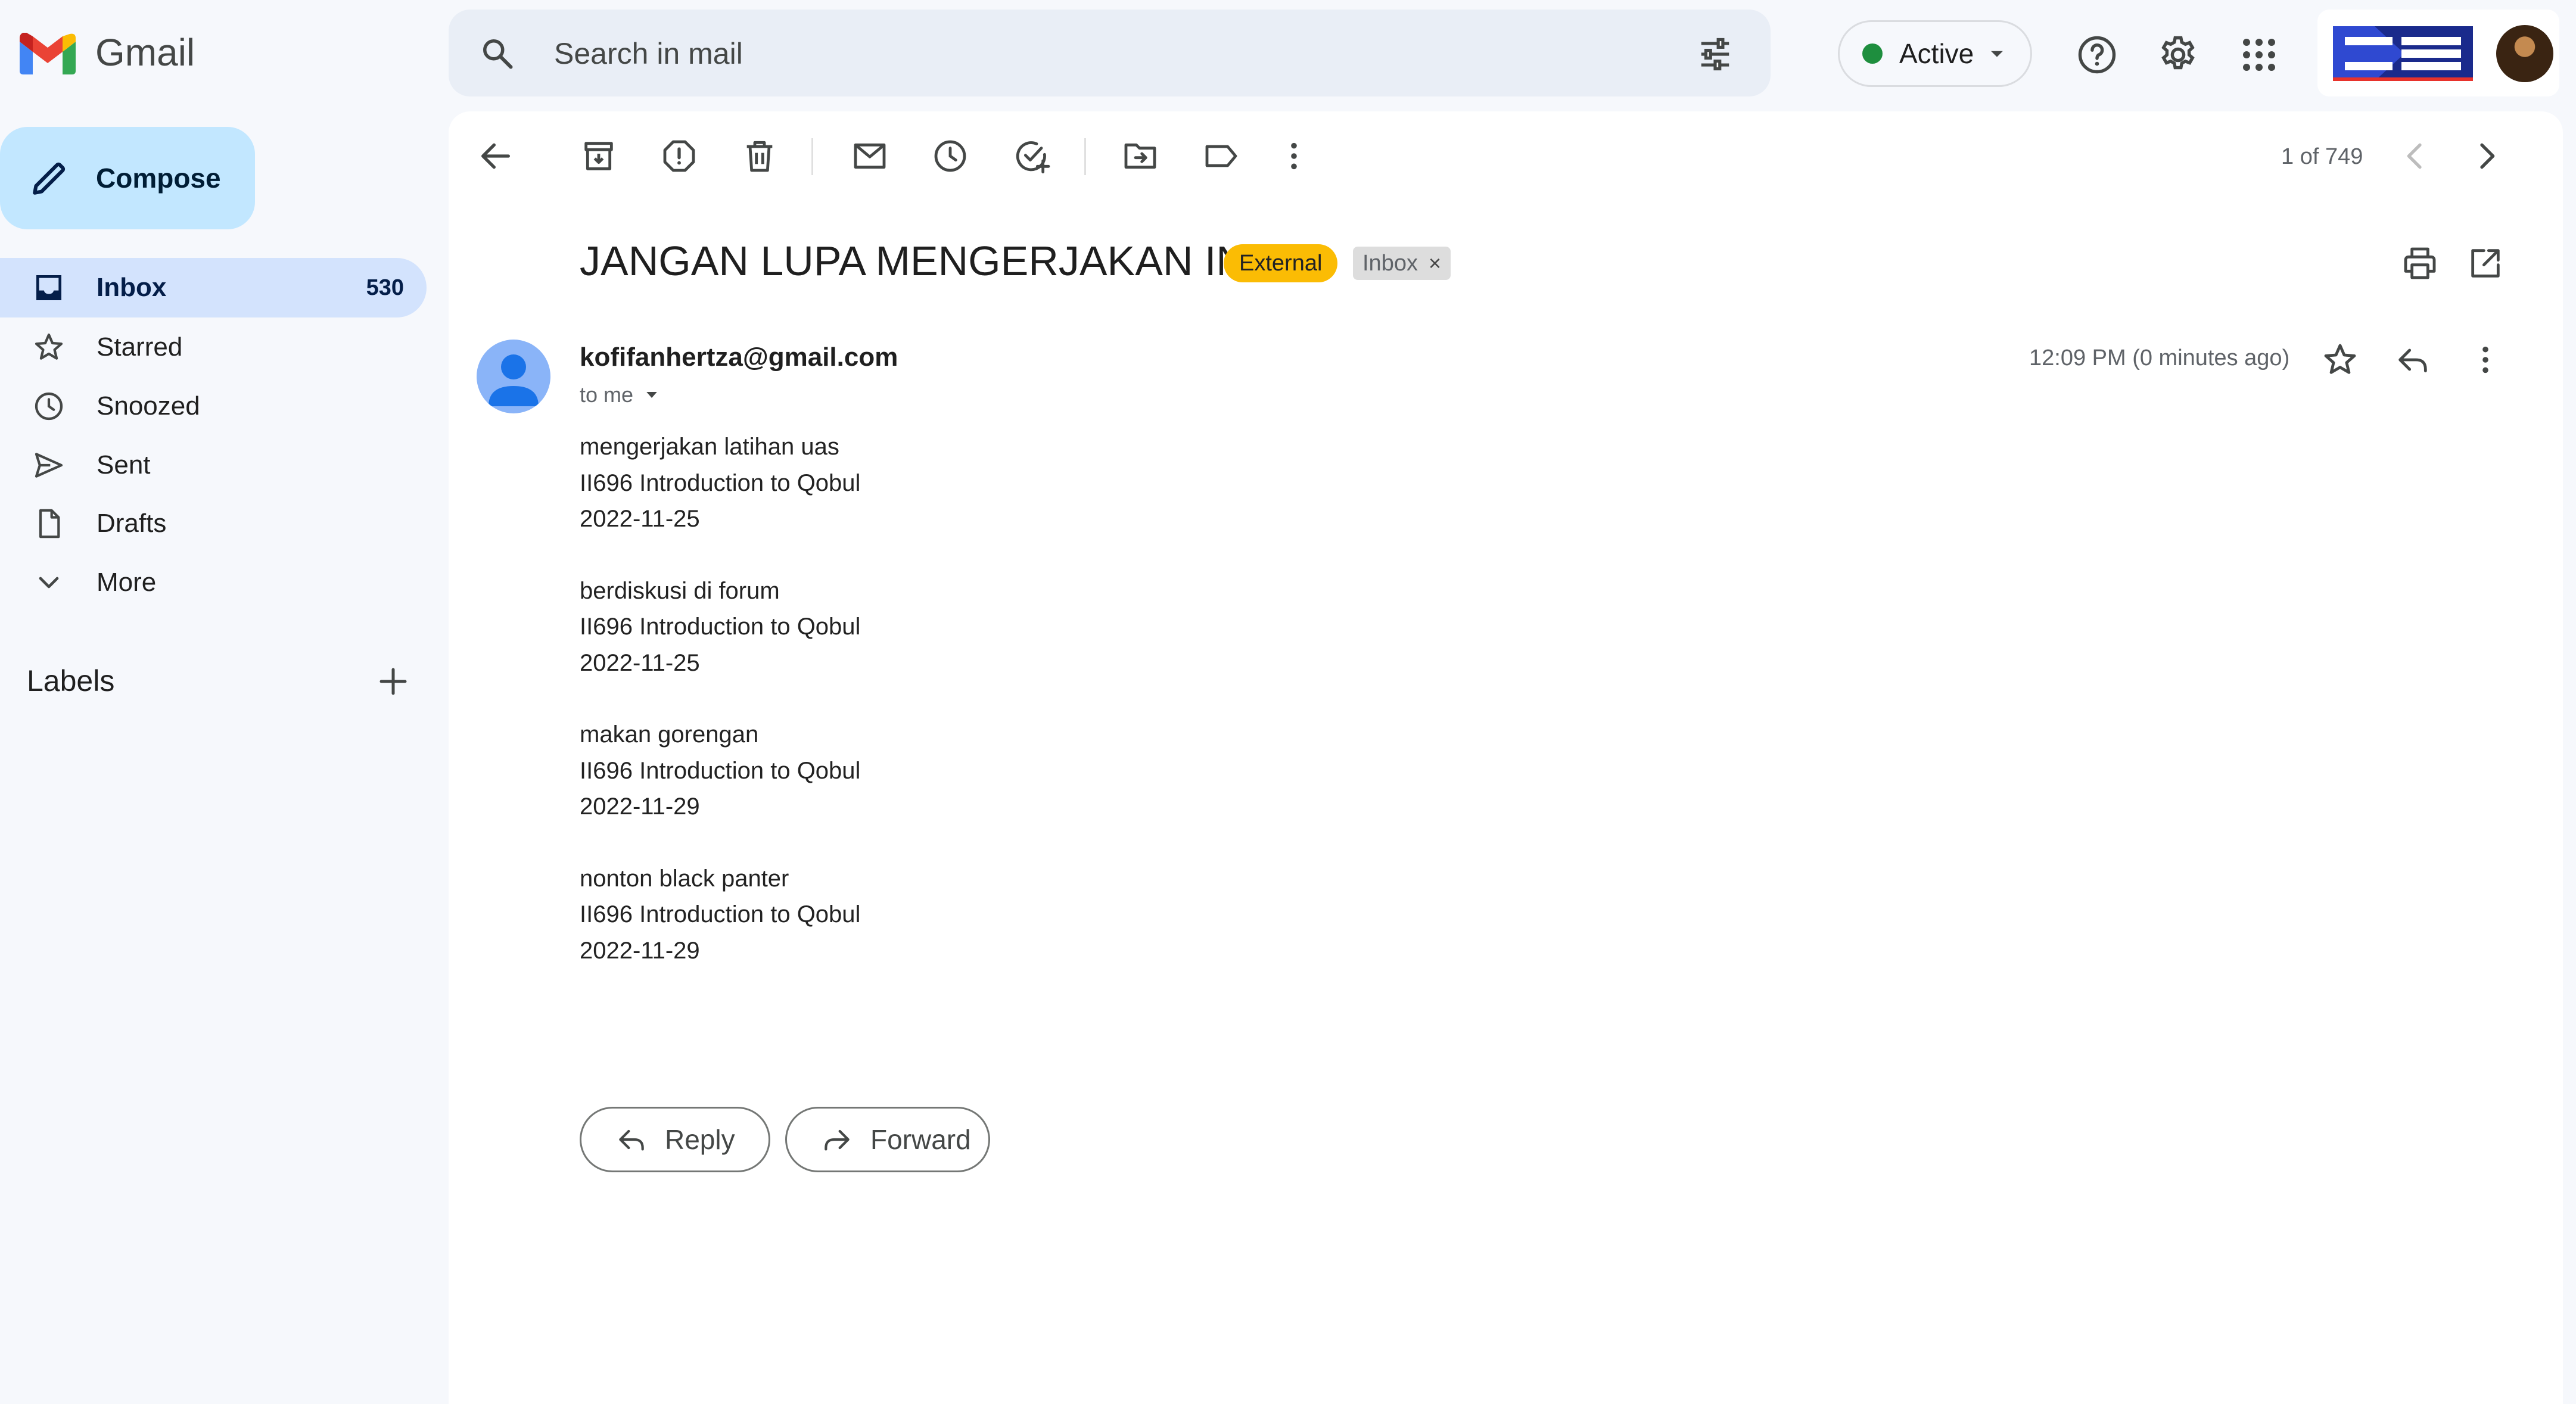  I want to click on search-input, so click(1030, 53).